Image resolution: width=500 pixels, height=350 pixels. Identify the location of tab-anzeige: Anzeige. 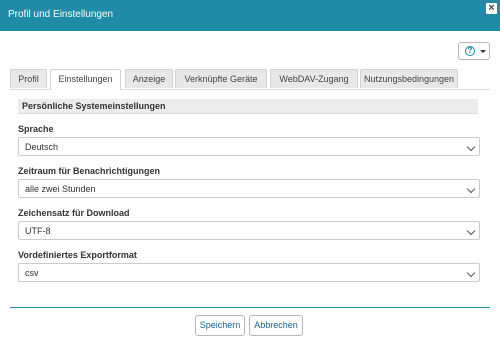
(149, 78).